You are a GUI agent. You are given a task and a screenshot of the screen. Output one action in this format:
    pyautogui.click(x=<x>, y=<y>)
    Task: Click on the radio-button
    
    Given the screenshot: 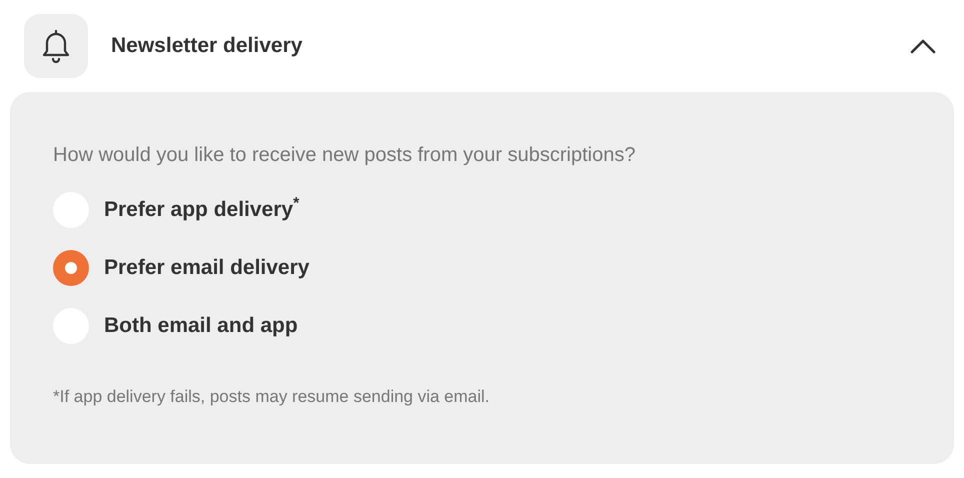 What is the action you would take?
    pyautogui.click(x=71, y=268)
    